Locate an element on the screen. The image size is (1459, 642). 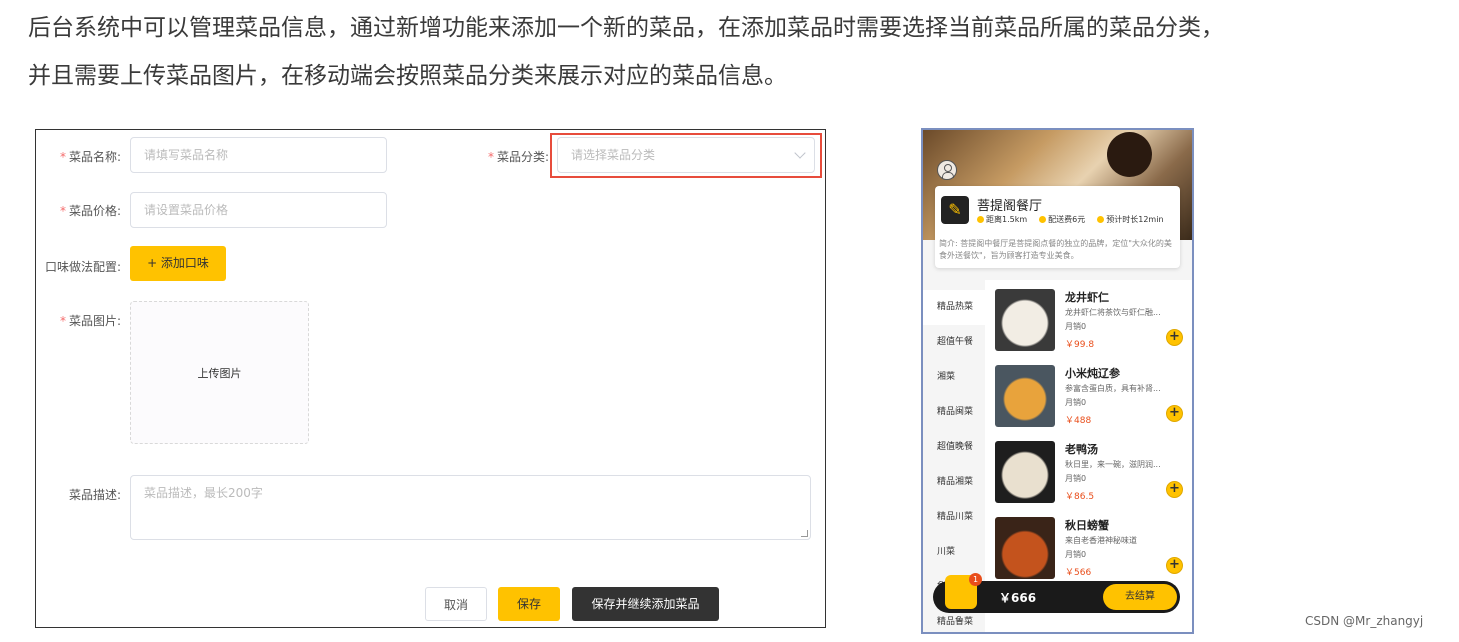
watermark: CSDN @Mr_zhangyj is located at coordinates (1364, 621).